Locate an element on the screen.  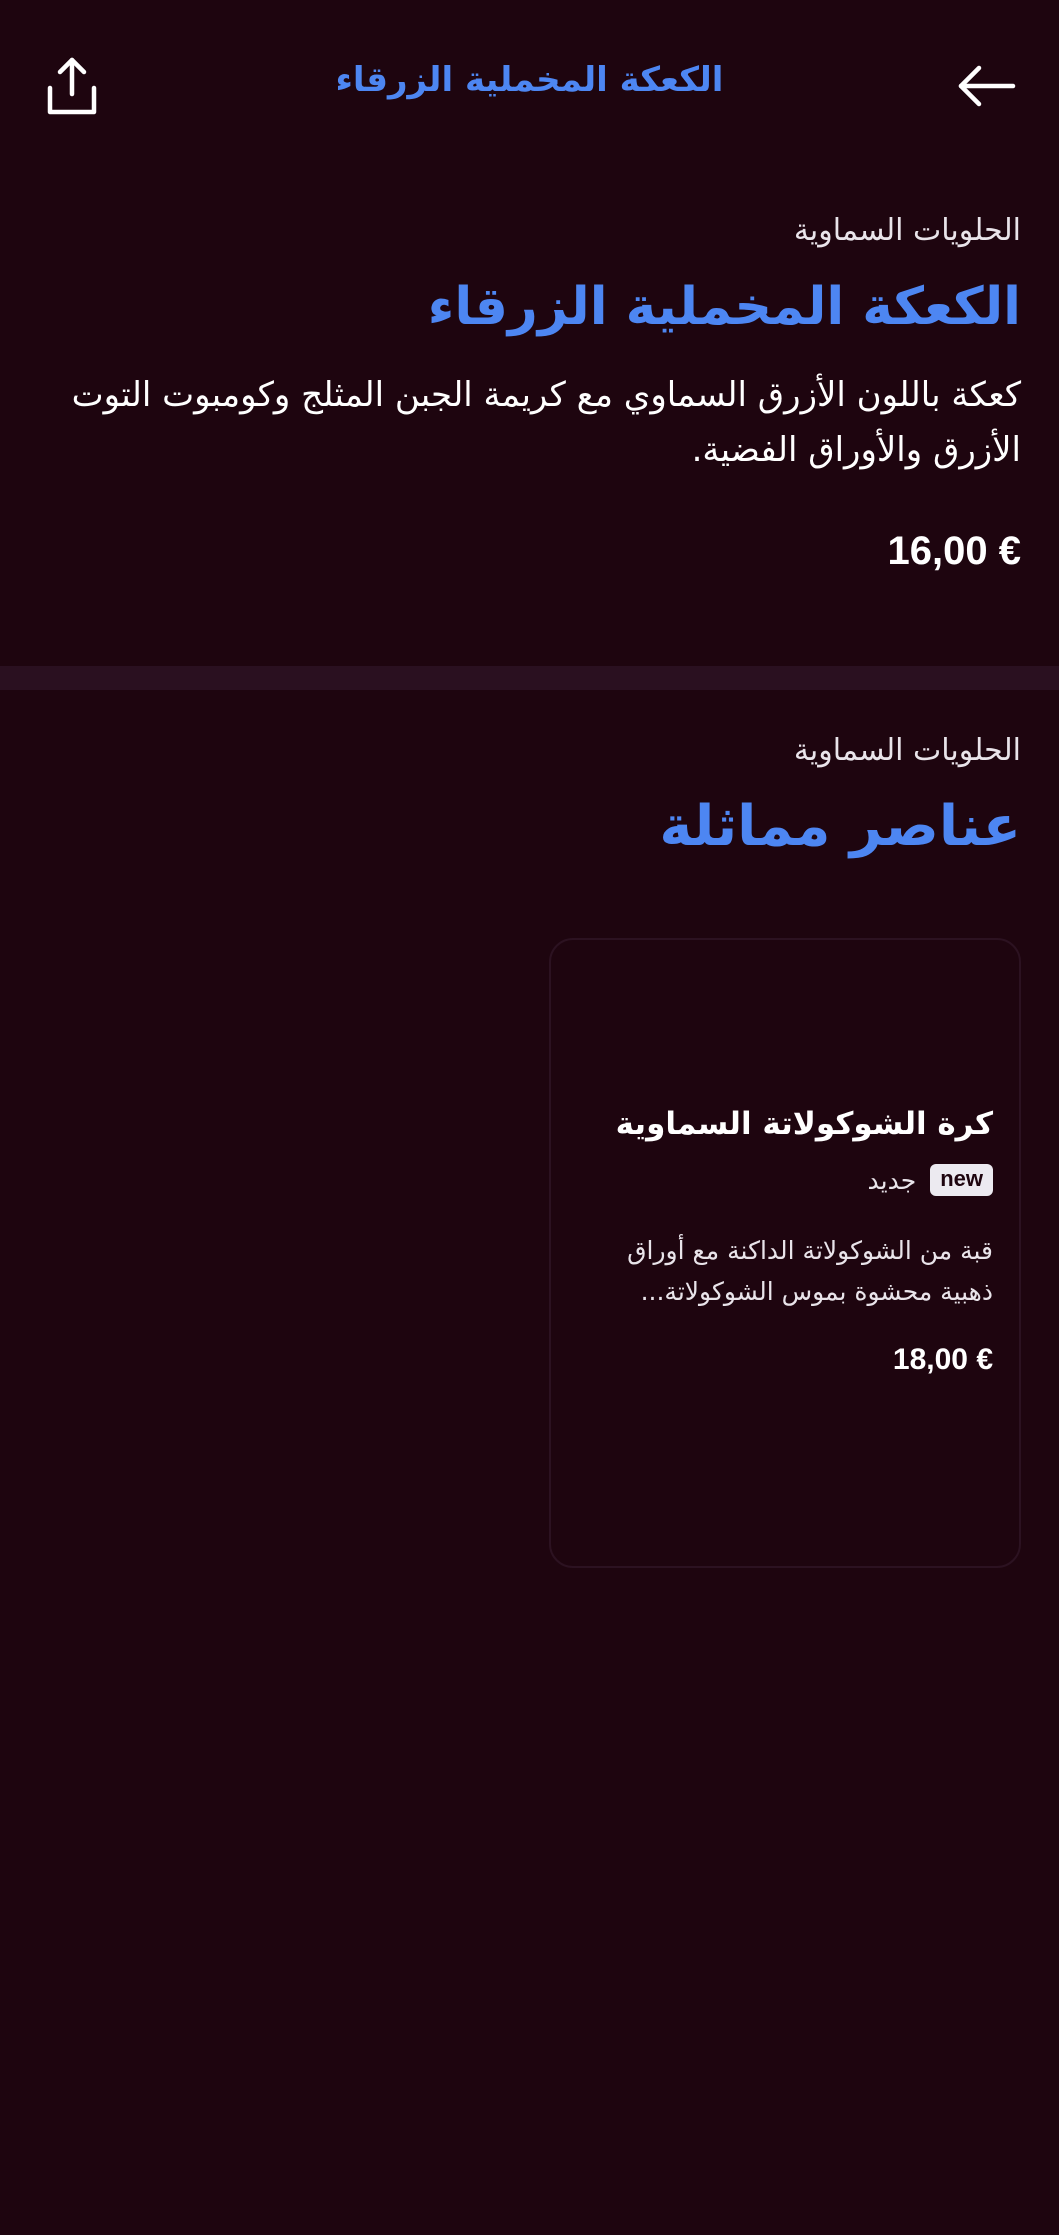
header-title: الكعكة المخملية الزرقاء is located at coordinates (529, 80).